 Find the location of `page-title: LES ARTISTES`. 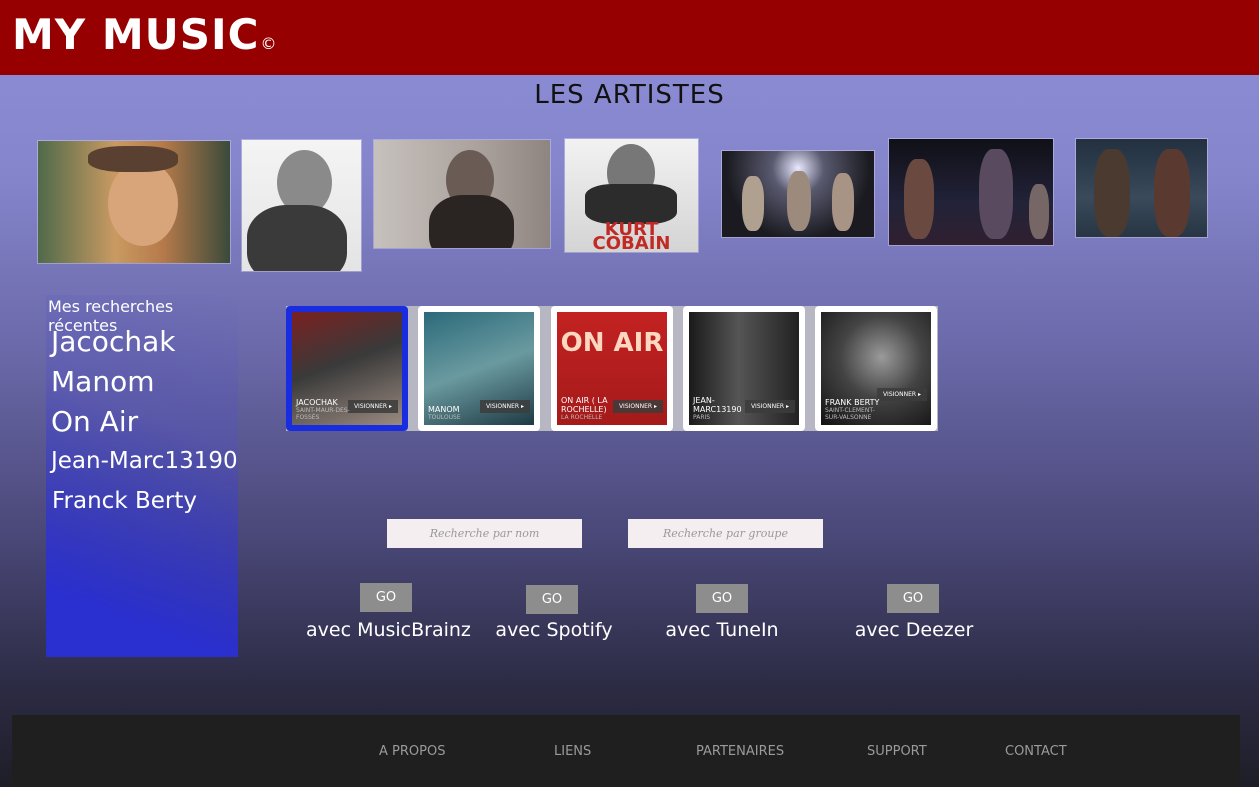

page-title: LES ARTISTES is located at coordinates (629, 95).